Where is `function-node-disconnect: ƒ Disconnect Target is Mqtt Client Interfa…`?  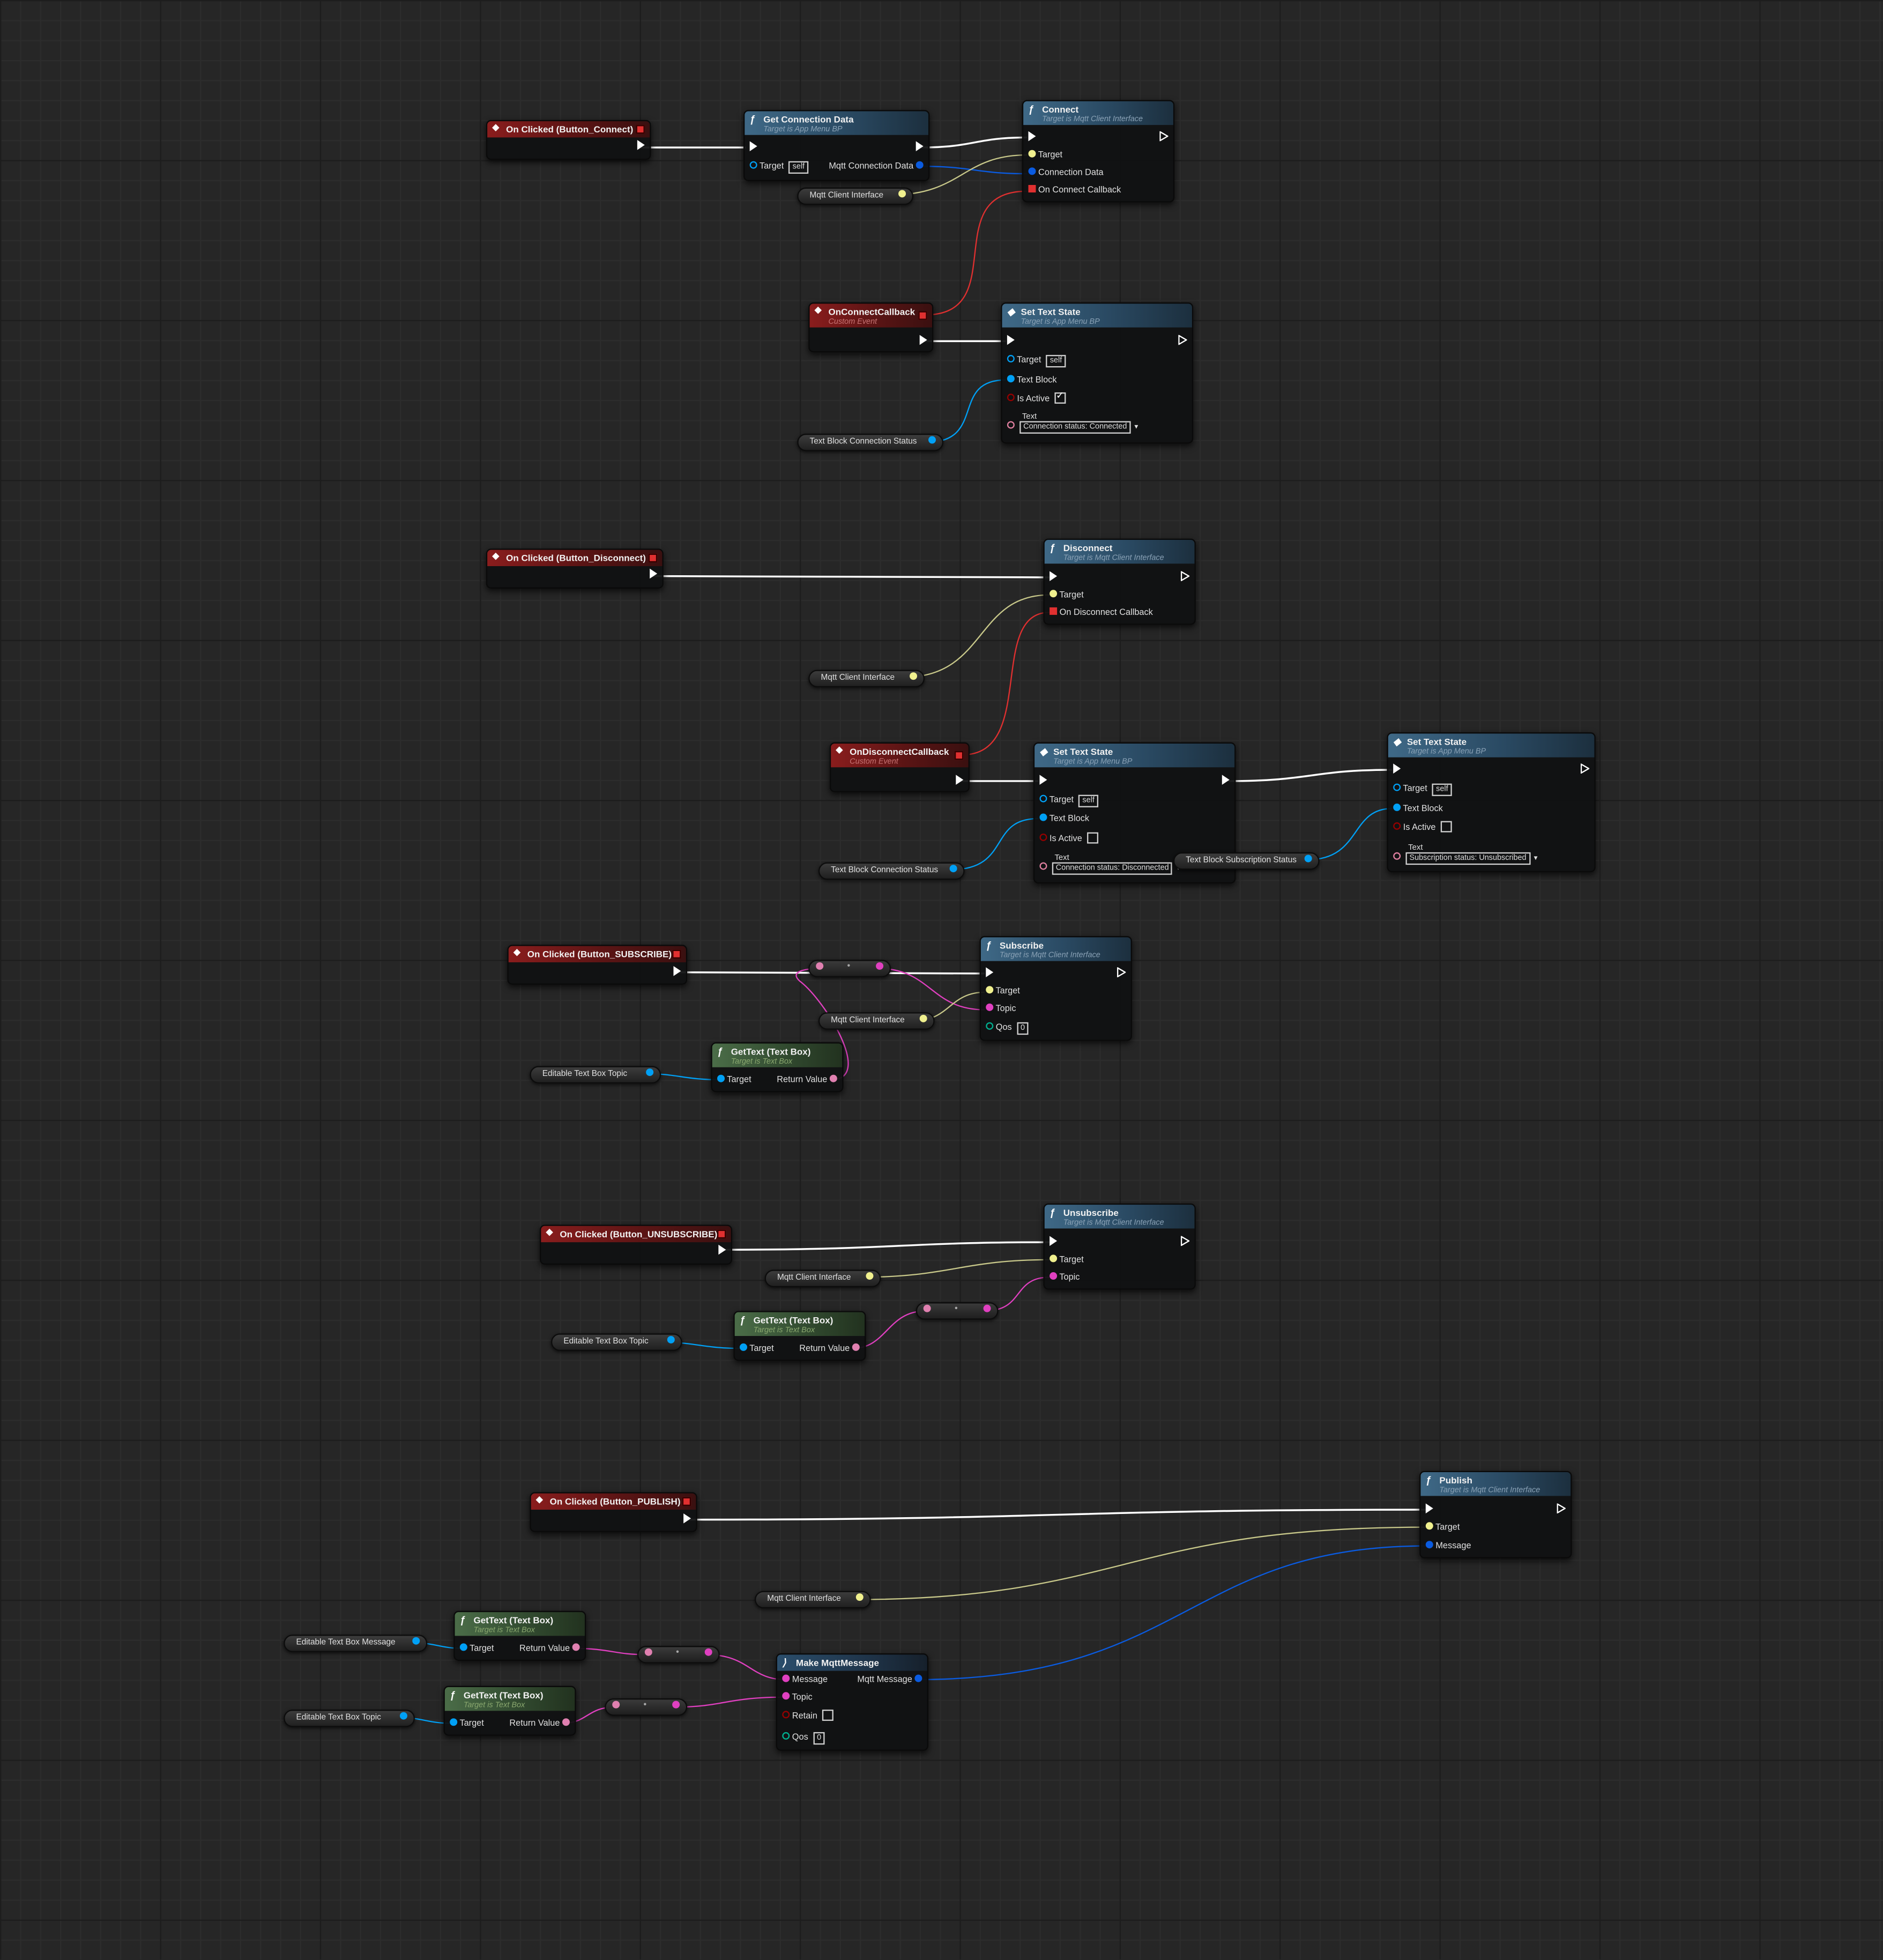 function-node-disconnect: ƒ Disconnect Target is Mqtt Client Interfa… is located at coordinates (1119, 581).